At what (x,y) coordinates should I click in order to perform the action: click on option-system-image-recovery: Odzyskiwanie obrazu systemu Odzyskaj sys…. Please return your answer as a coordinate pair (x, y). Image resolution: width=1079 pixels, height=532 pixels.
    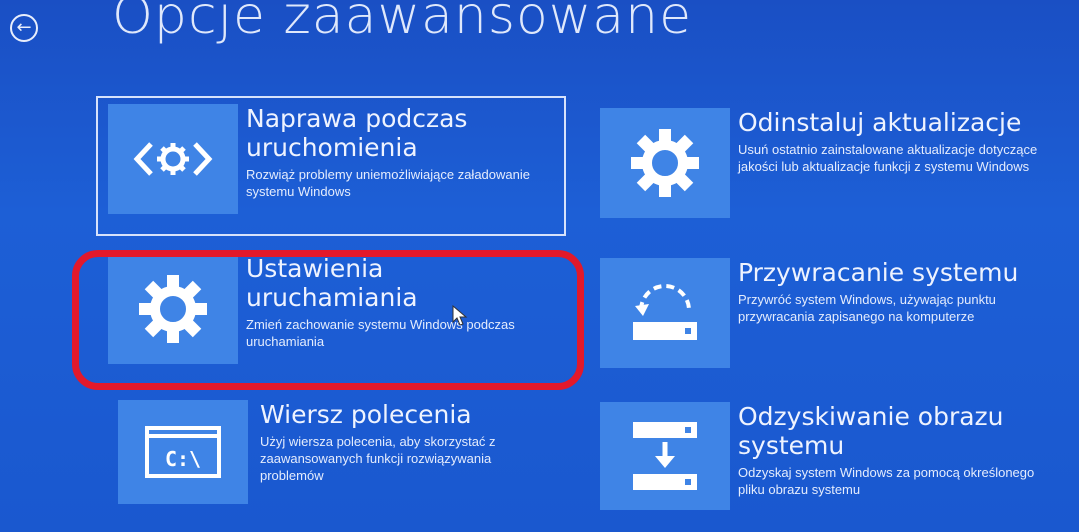
    Looking at the image, I should click on (829, 456).